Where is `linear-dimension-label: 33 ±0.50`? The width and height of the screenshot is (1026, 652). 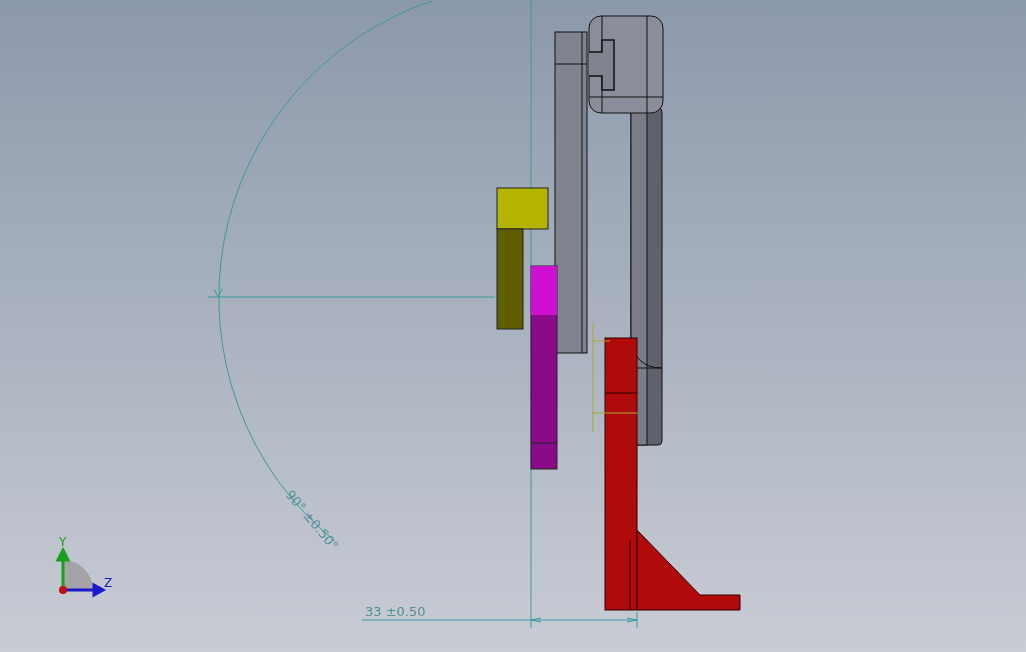
linear-dimension-label: 33 ±0.50 is located at coordinates (395, 611).